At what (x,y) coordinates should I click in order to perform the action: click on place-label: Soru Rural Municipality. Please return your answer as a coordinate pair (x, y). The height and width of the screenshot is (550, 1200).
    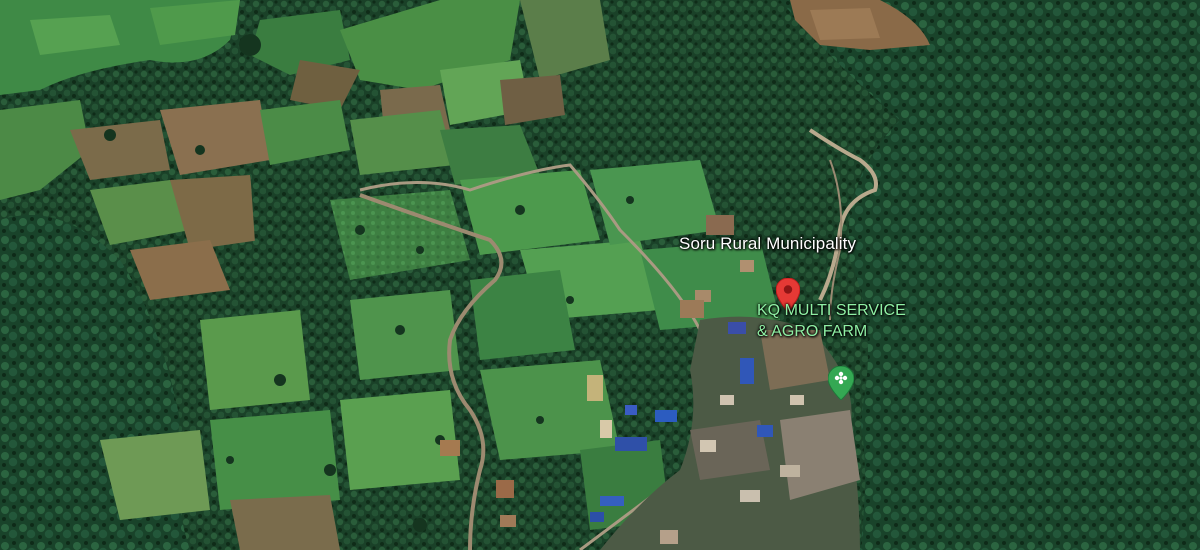
    Looking at the image, I should click on (767, 244).